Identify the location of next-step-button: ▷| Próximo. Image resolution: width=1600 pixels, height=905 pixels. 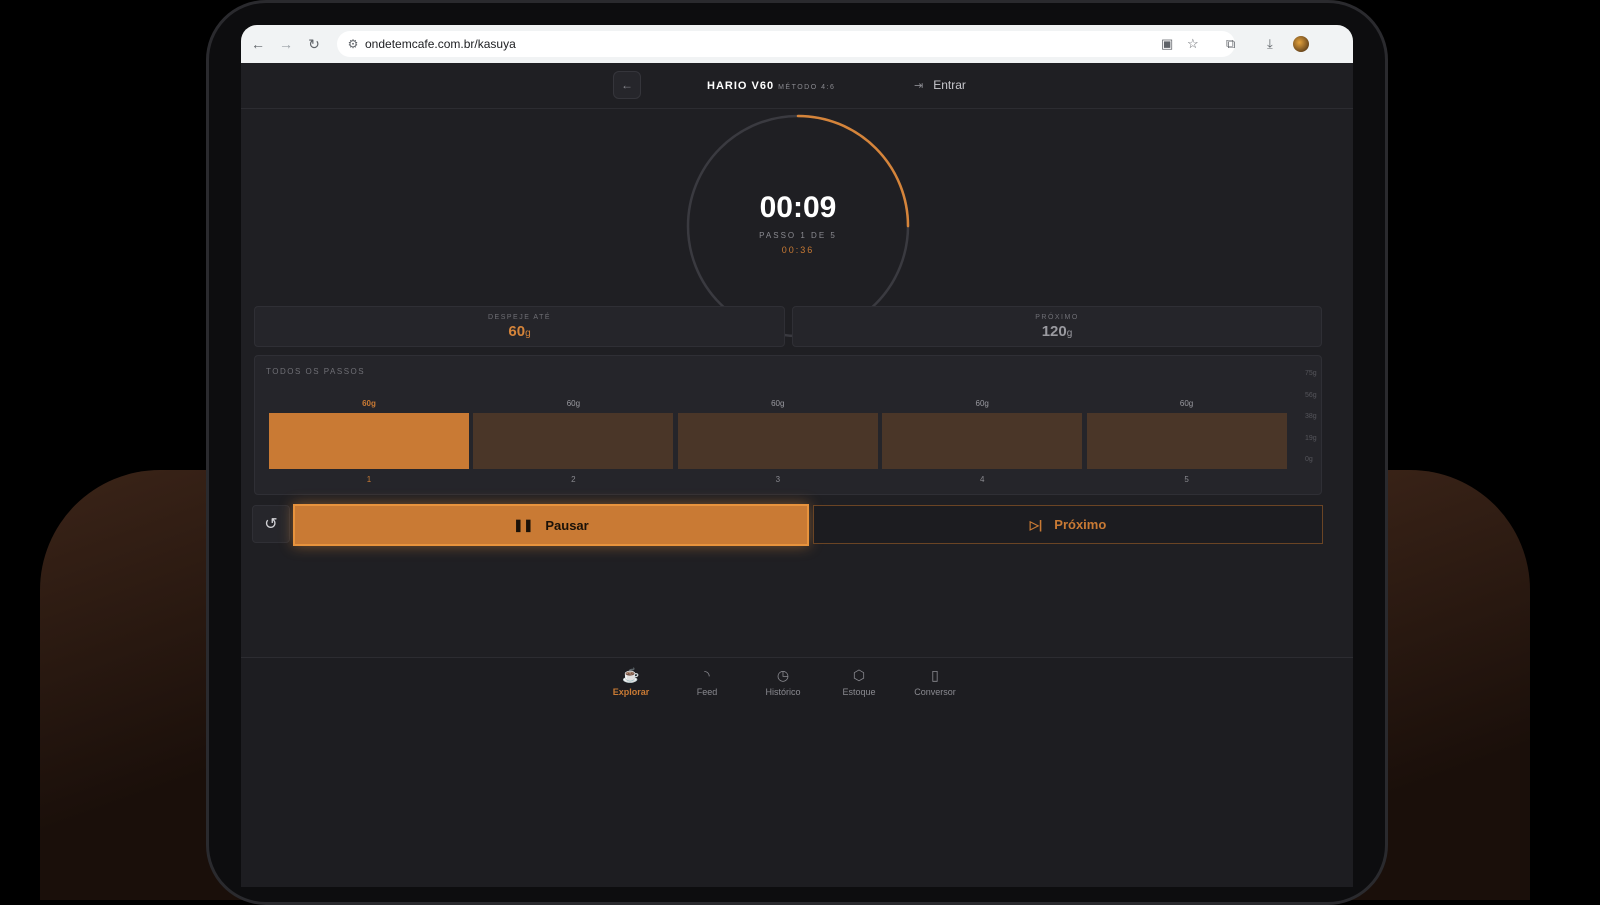
(1068, 524).